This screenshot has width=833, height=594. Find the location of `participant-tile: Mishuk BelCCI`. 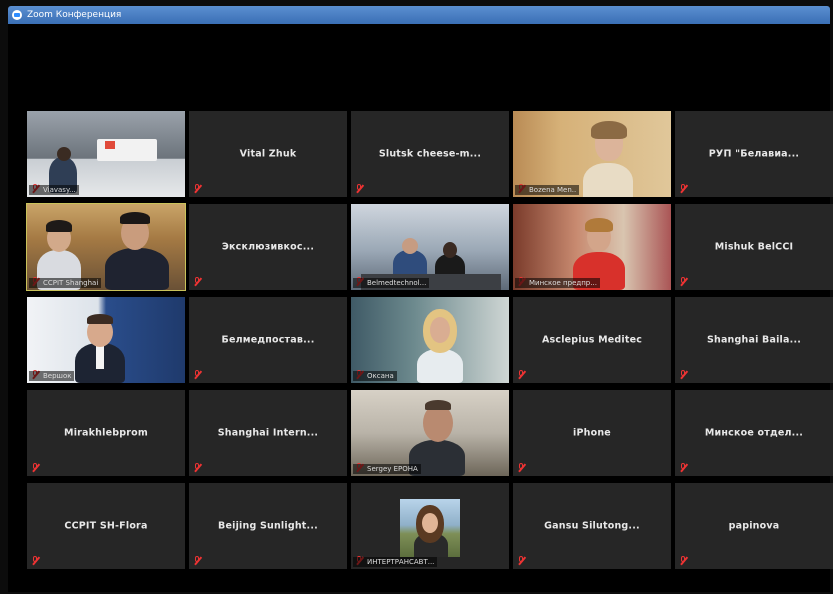

participant-tile: Mishuk BelCCI is located at coordinates (754, 247).